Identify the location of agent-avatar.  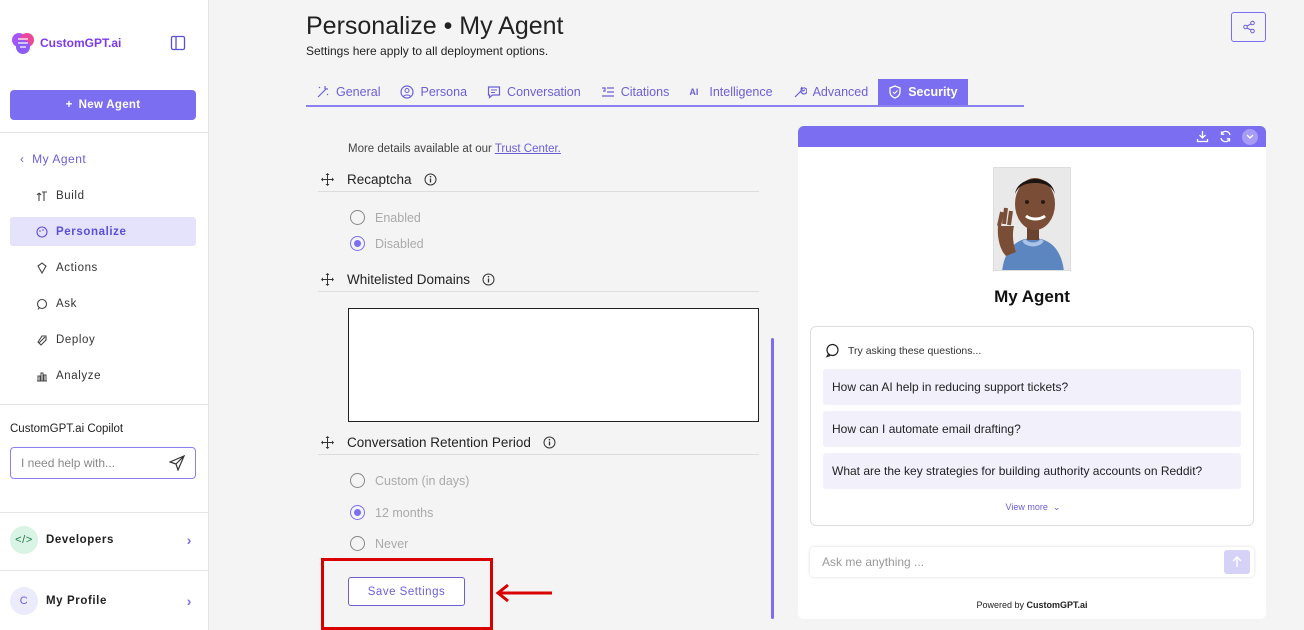
(1032, 219).